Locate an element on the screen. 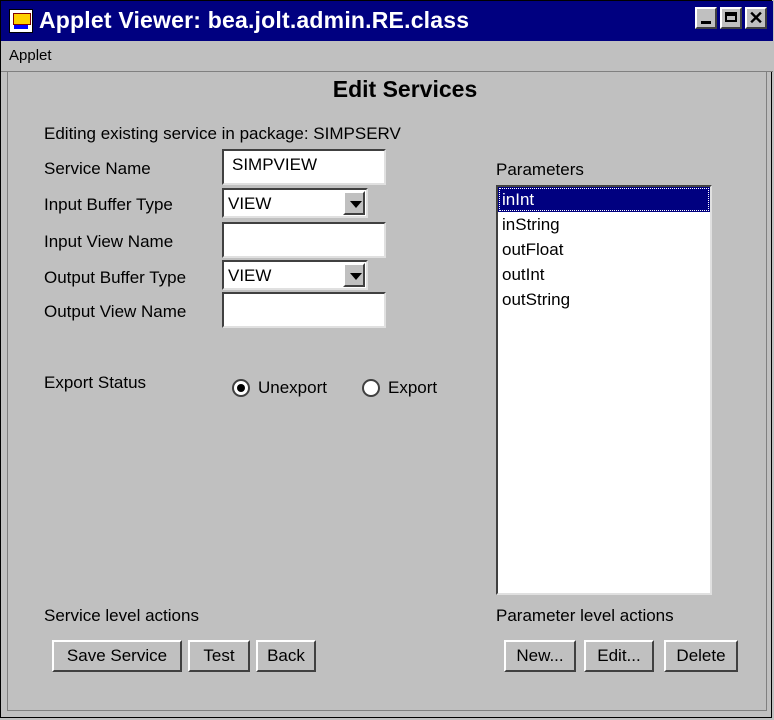  output-view-name-input is located at coordinates (304, 308).